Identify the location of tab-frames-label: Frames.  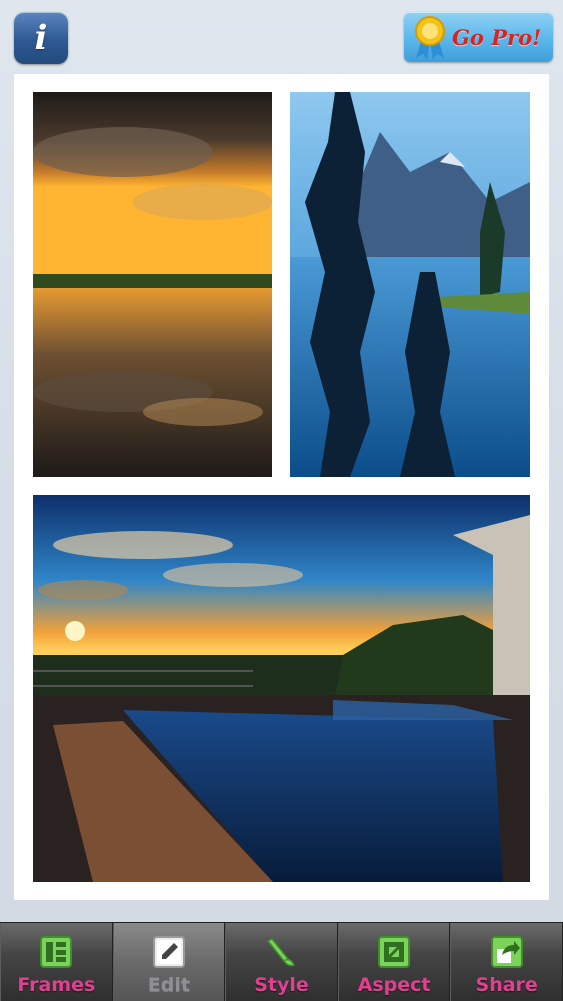
(56, 985).